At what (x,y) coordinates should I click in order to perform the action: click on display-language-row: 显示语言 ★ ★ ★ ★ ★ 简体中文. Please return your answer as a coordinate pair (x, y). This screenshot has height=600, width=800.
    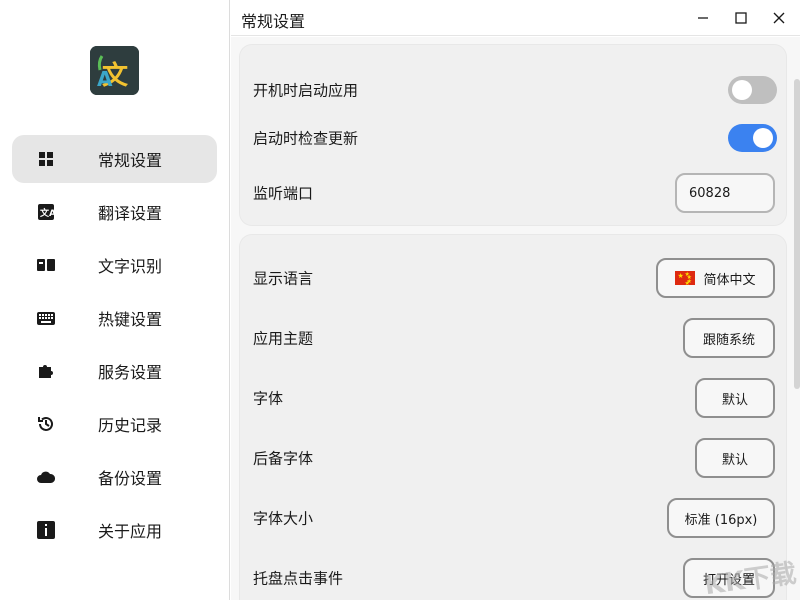
    Looking at the image, I should click on (513, 278).